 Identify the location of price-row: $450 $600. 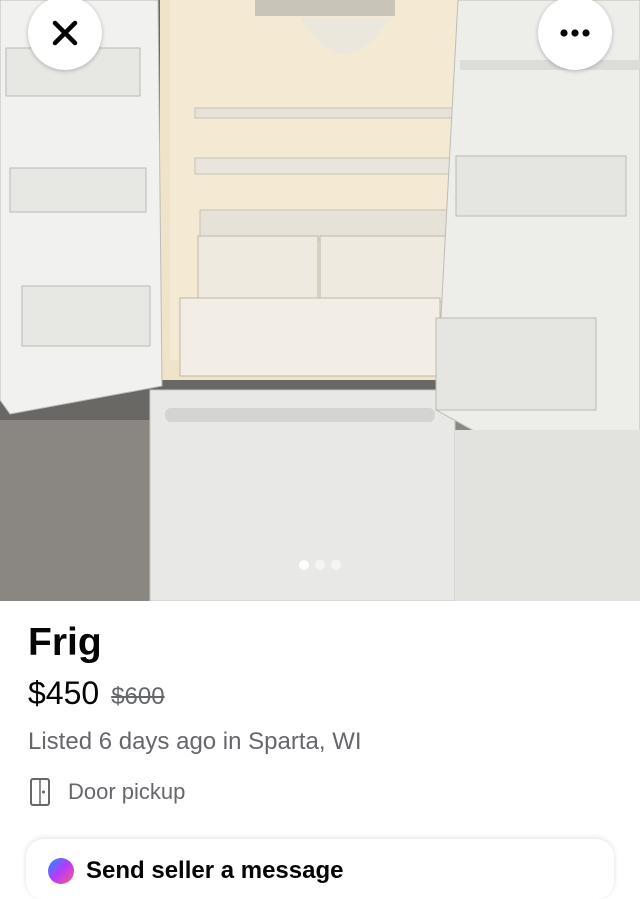
(96, 693).